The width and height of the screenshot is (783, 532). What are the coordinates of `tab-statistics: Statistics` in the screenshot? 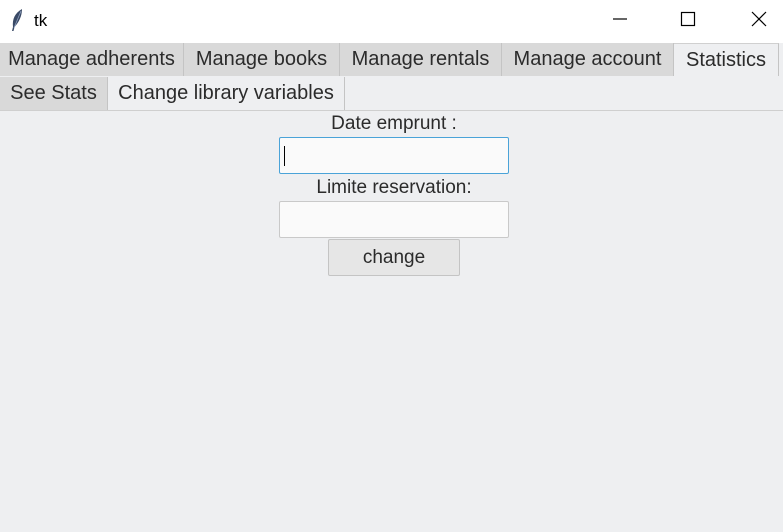 It's located at (726, 59).